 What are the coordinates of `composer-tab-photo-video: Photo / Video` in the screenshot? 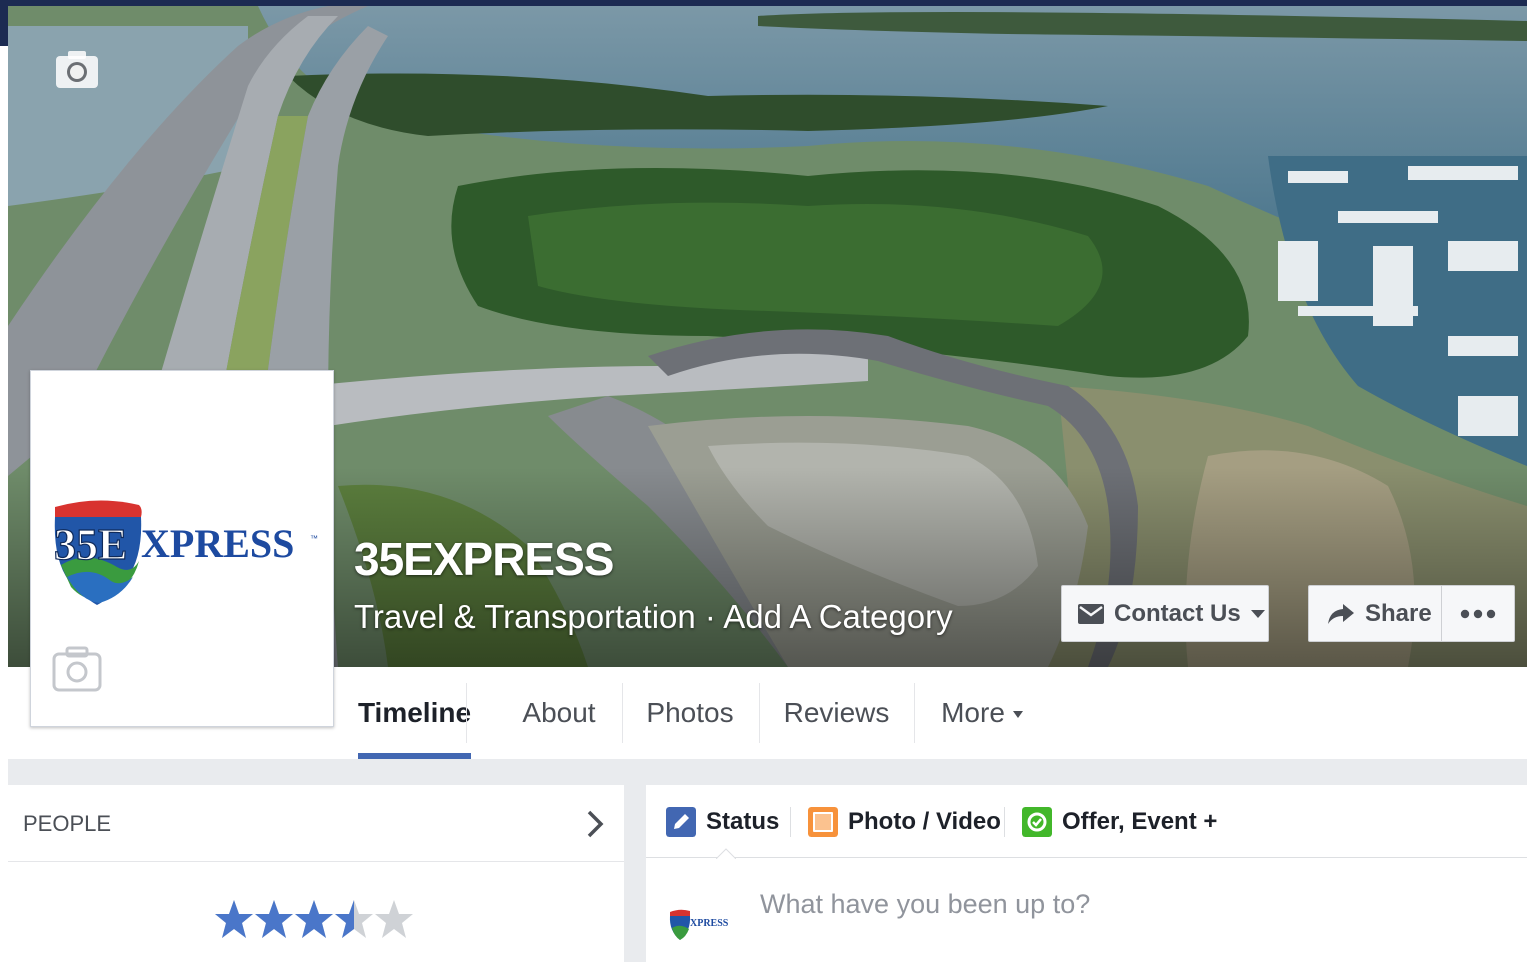 It's located at (904, 821).